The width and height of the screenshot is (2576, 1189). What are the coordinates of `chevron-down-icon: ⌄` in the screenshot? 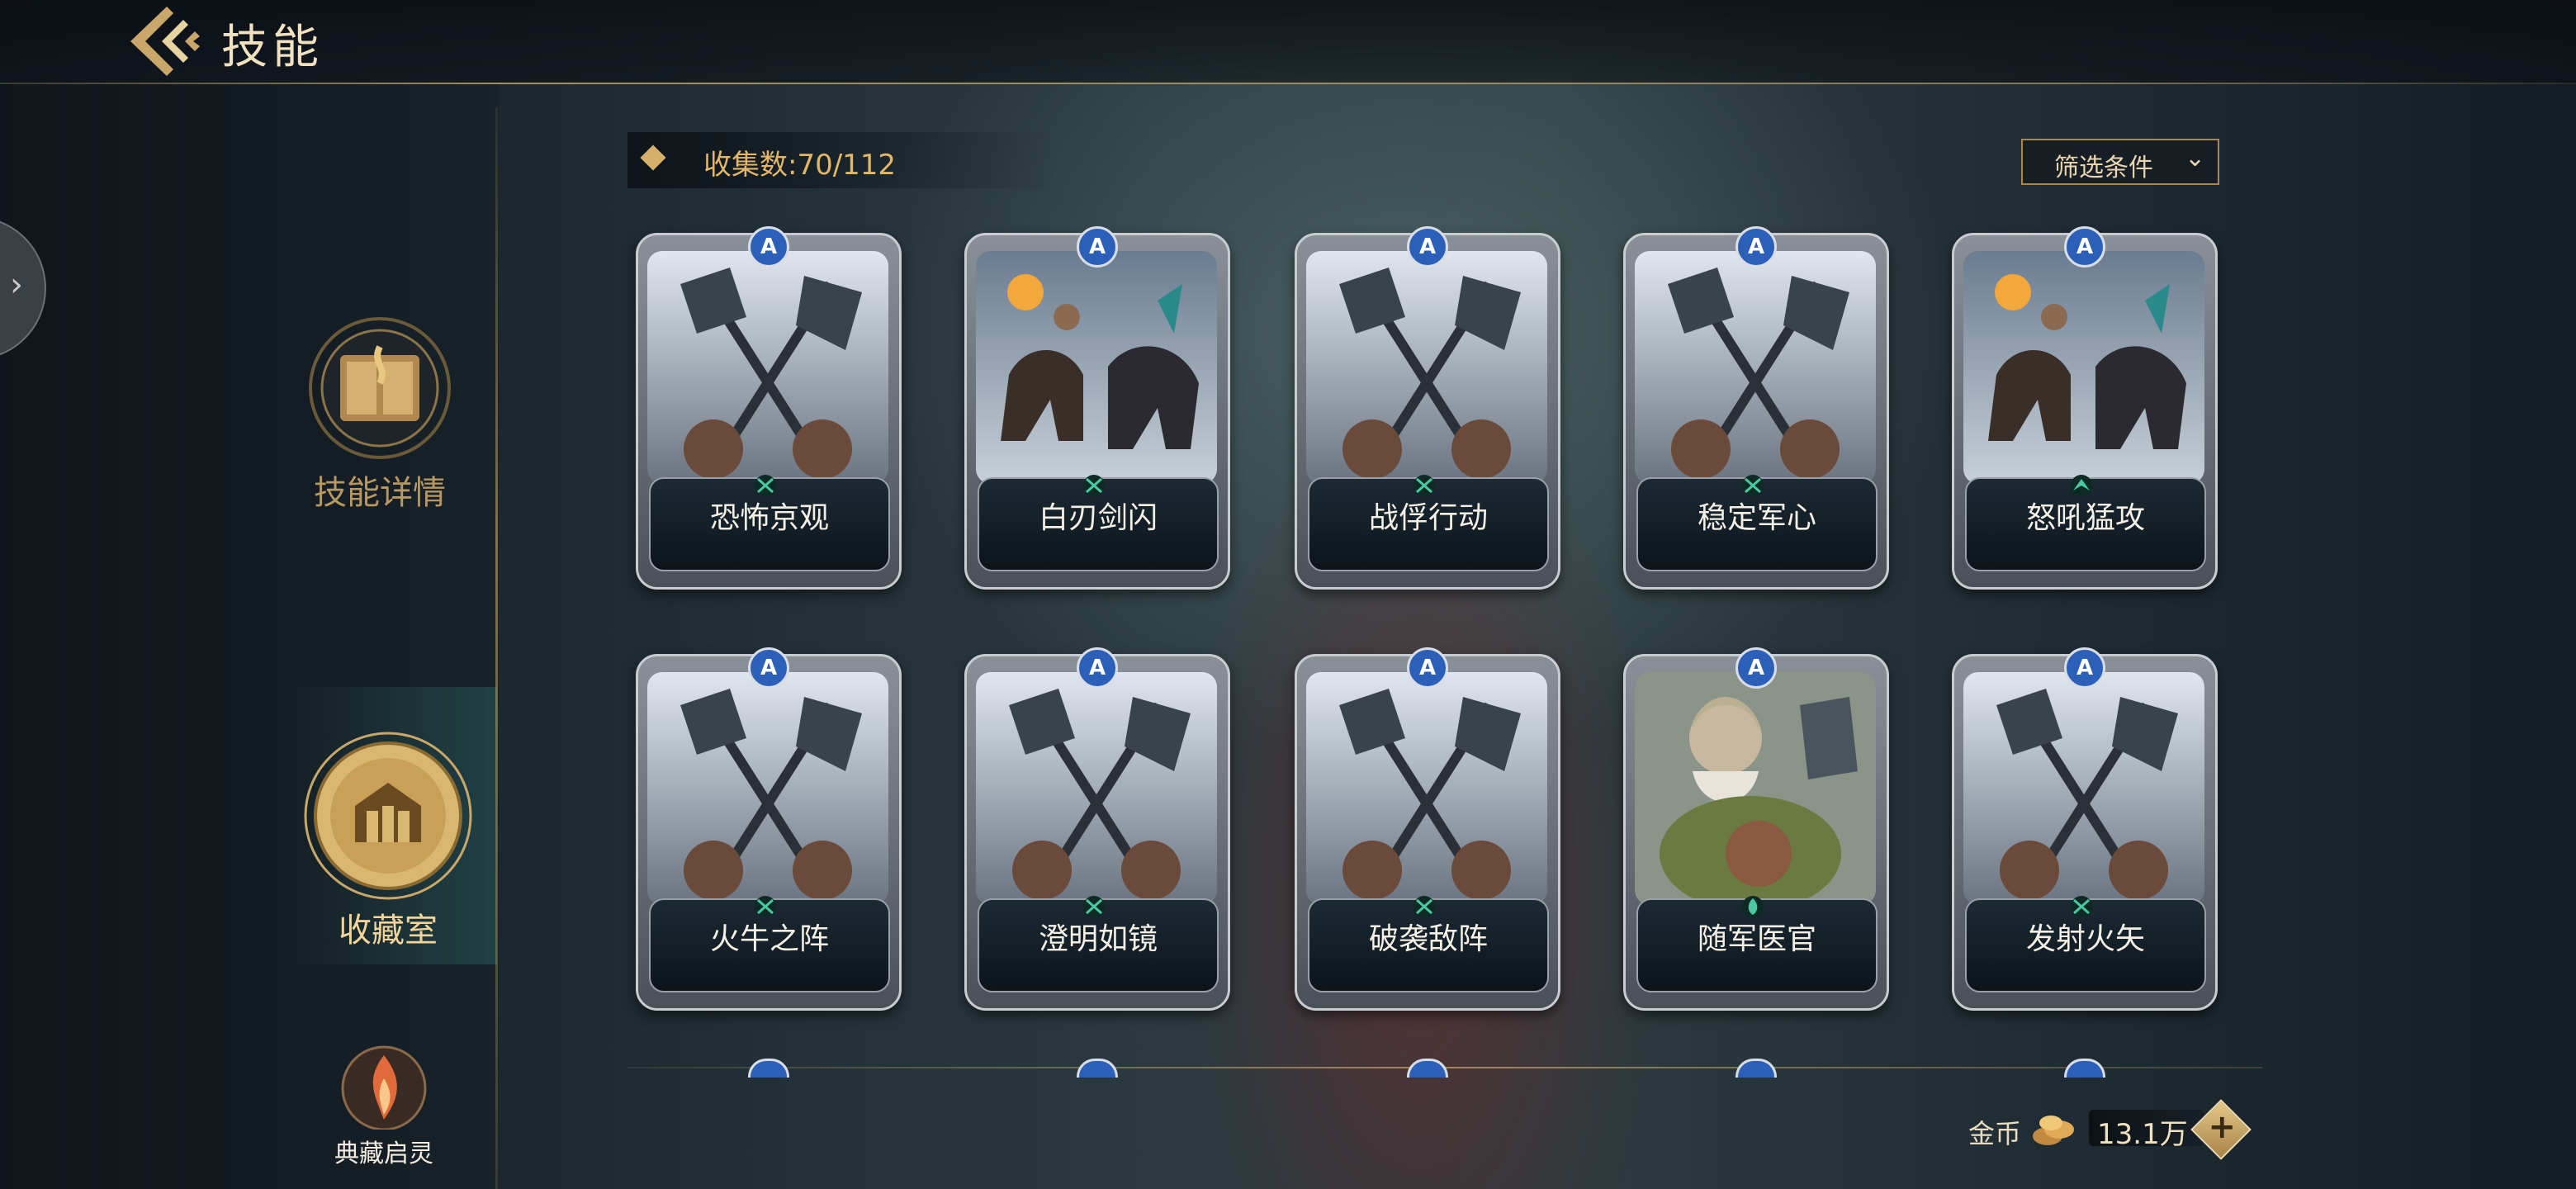 It's located at (2195, 158).